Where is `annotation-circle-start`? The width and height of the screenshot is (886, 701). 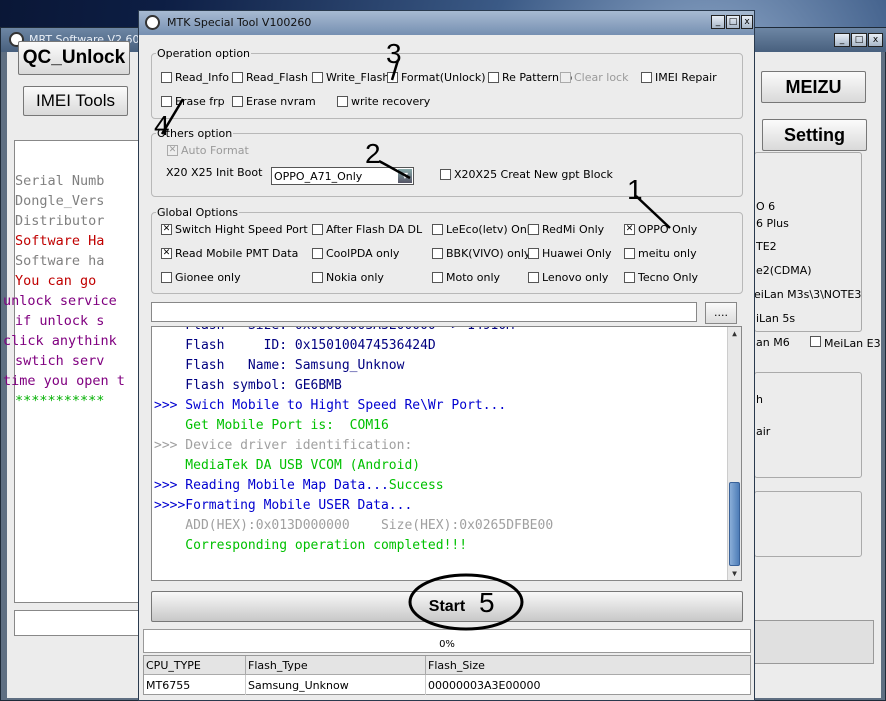 annotation-circle-start is located at coordinates (466, 602).